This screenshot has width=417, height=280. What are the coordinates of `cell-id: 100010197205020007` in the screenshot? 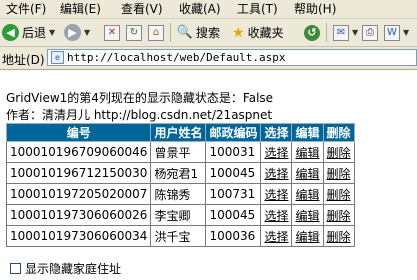 It's located at (78, 194).